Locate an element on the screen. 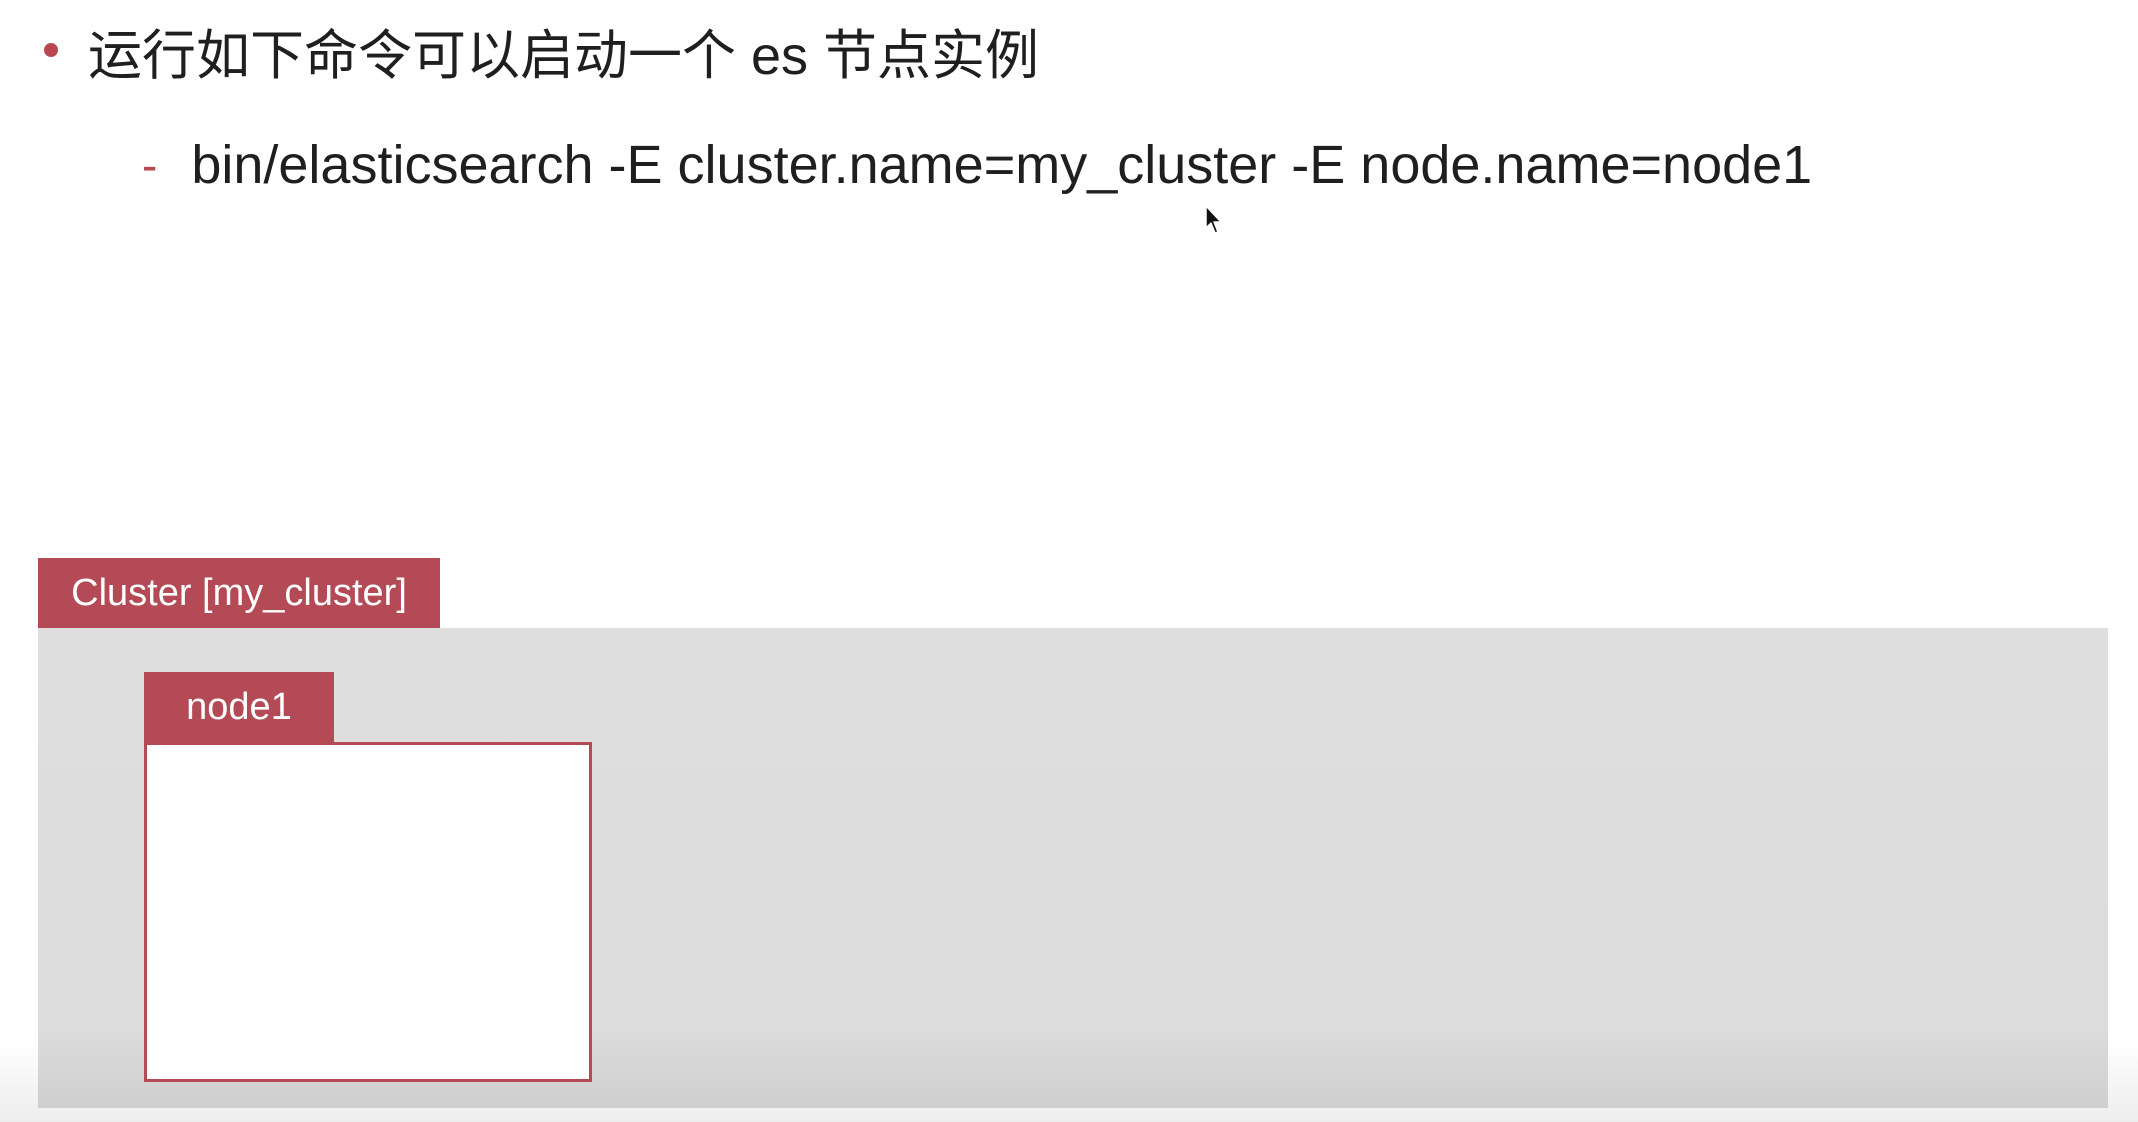  cluster-label-tab: Cluster [my_cluster] is located at coordinates (239, 593).